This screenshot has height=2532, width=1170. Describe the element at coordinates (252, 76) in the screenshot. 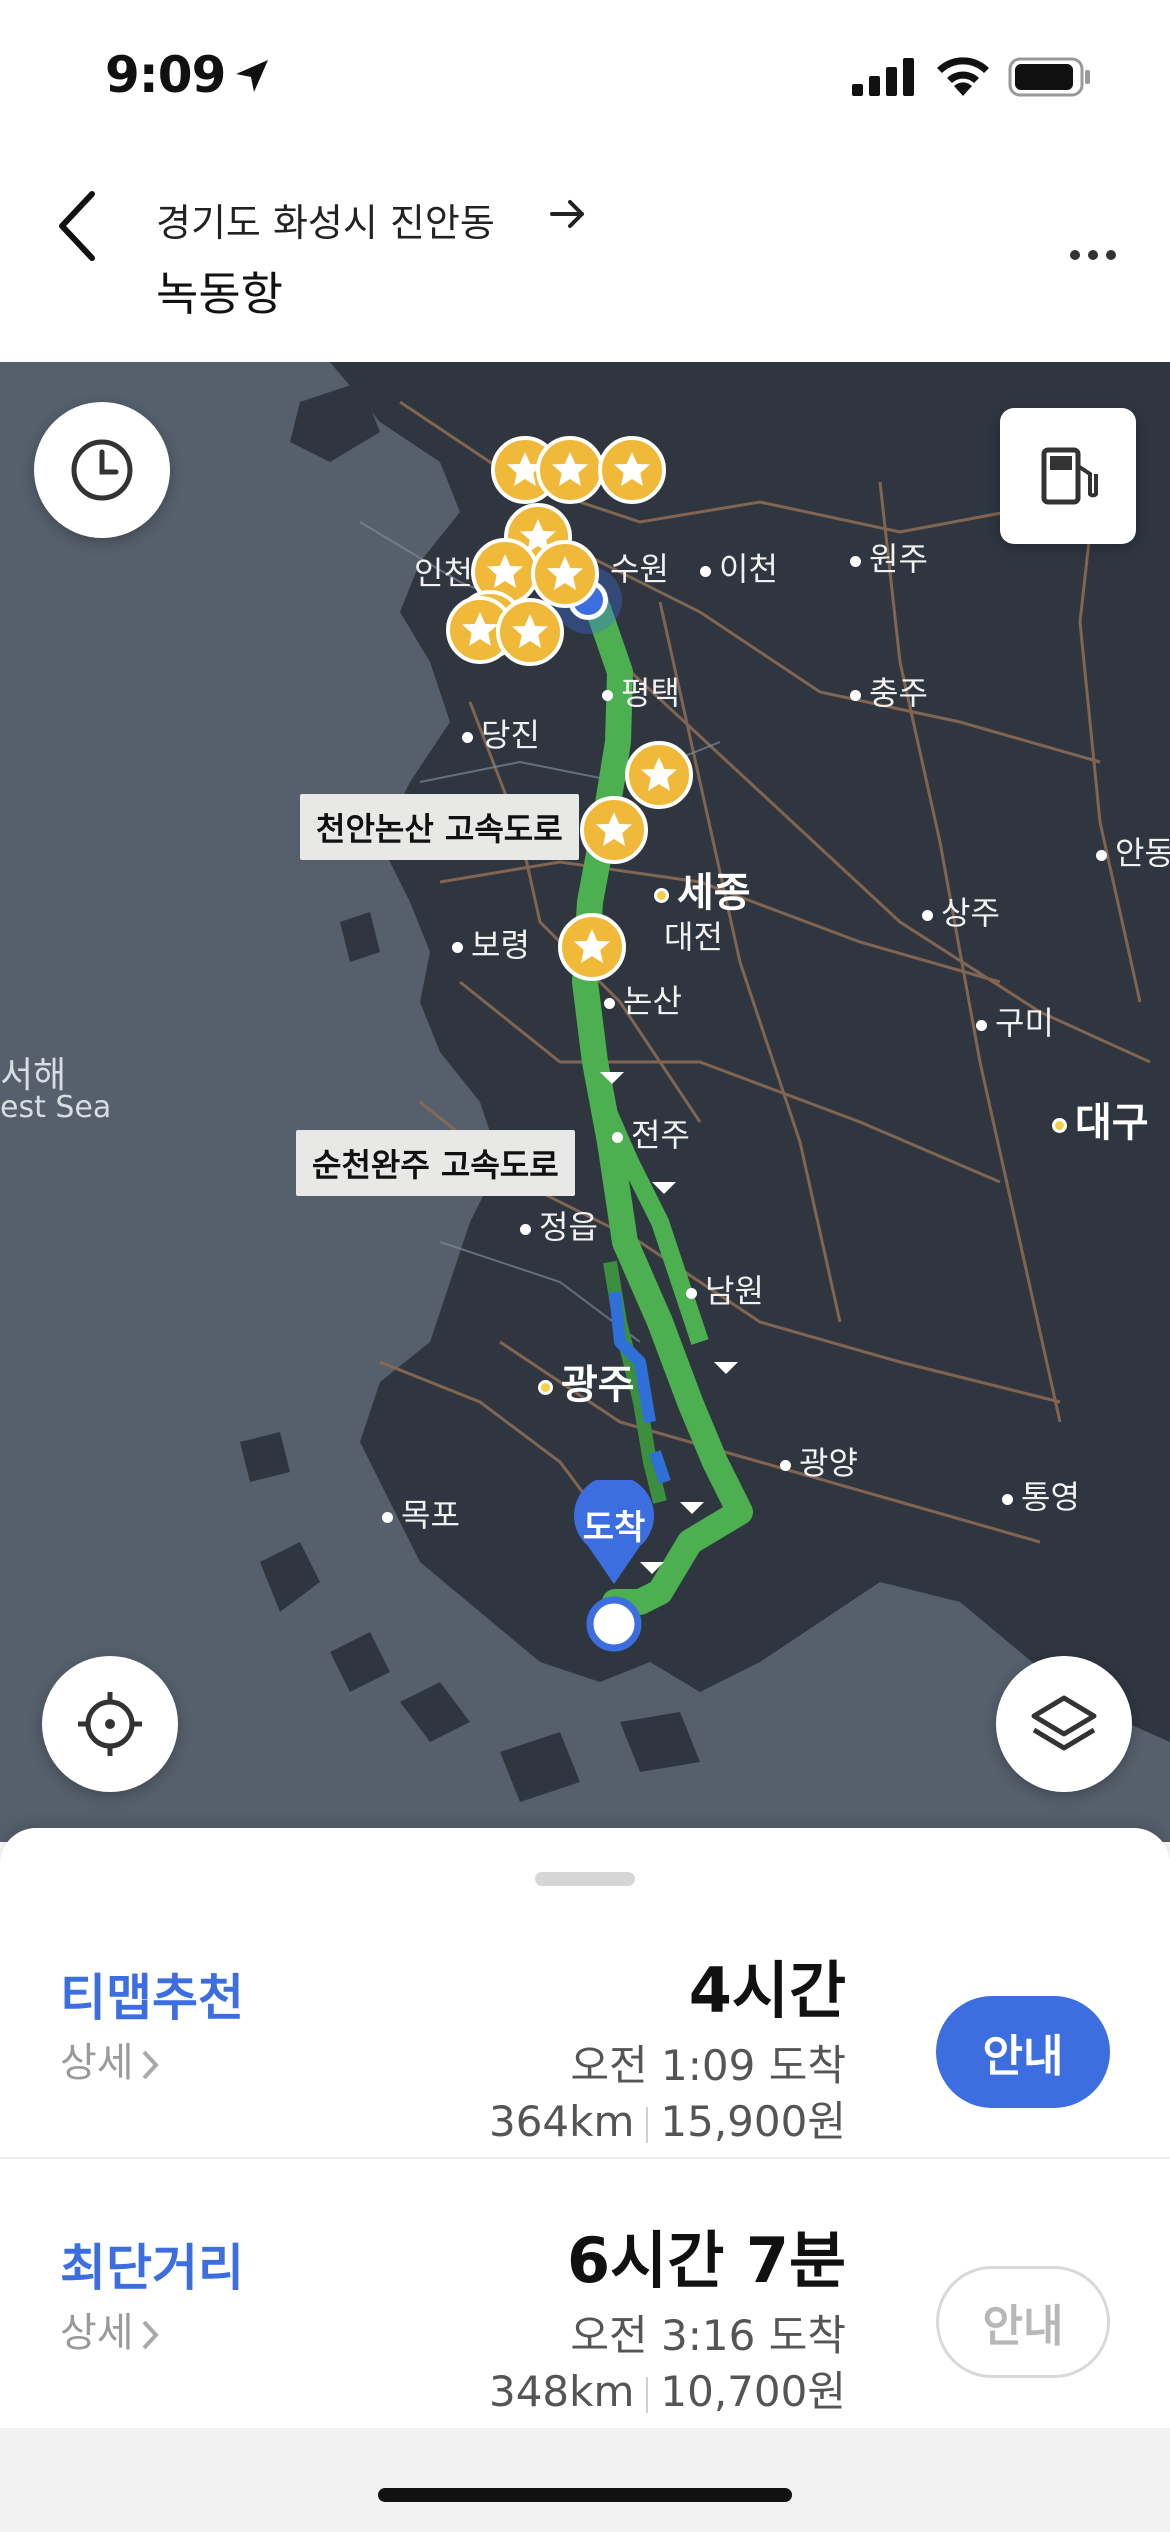

I see `location-arrow-icon` at that location.